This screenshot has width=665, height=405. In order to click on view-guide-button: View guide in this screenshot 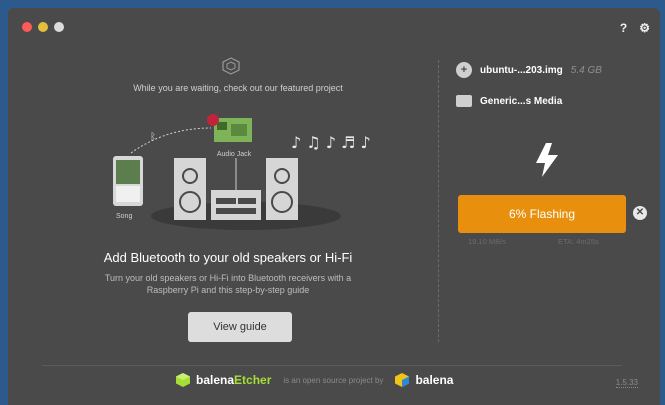, I will do `click(240, 327)`.